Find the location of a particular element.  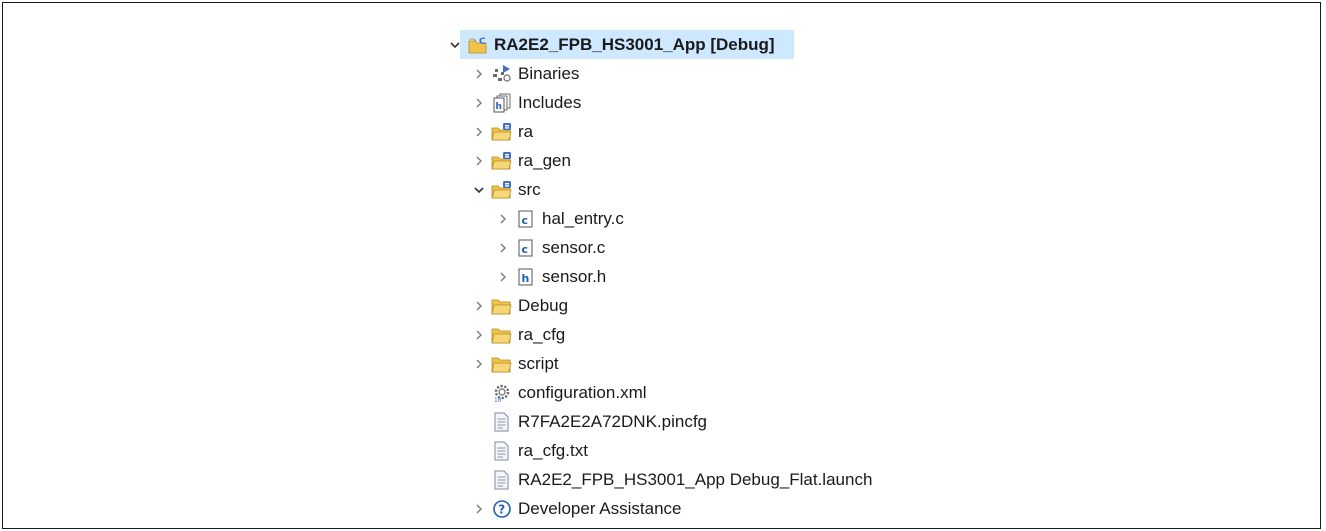

tree-item-sensor-c: c sensor.c is located at coordinates (659, 247).